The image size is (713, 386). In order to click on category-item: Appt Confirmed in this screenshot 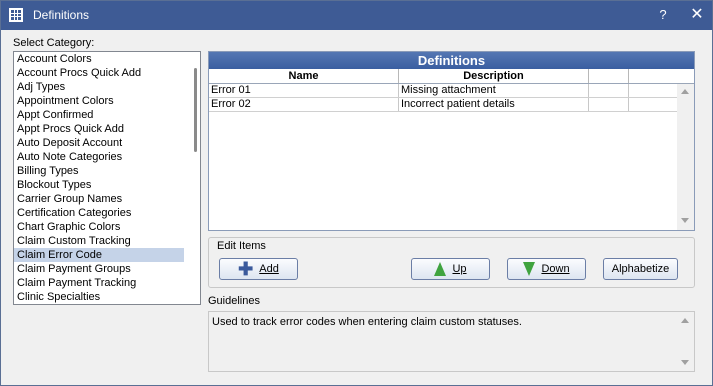, I will do `click(99, 115)`.